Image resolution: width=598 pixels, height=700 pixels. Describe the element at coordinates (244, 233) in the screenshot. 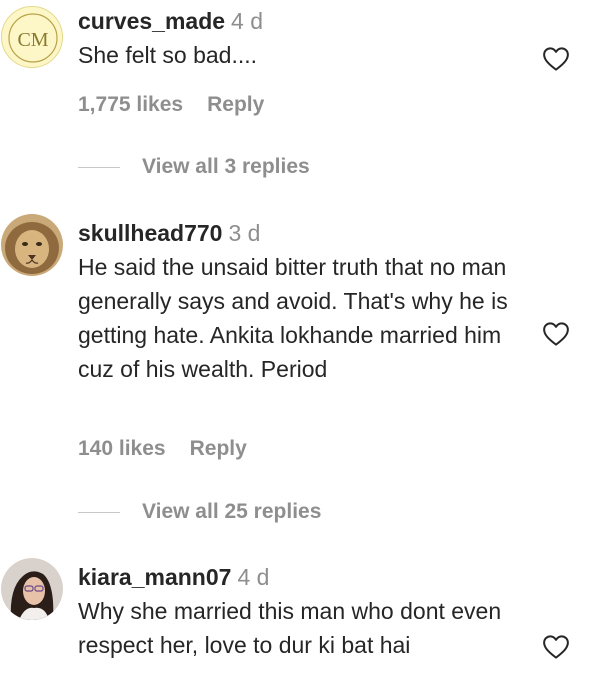

I see `timestamp: 3 d` at that location.